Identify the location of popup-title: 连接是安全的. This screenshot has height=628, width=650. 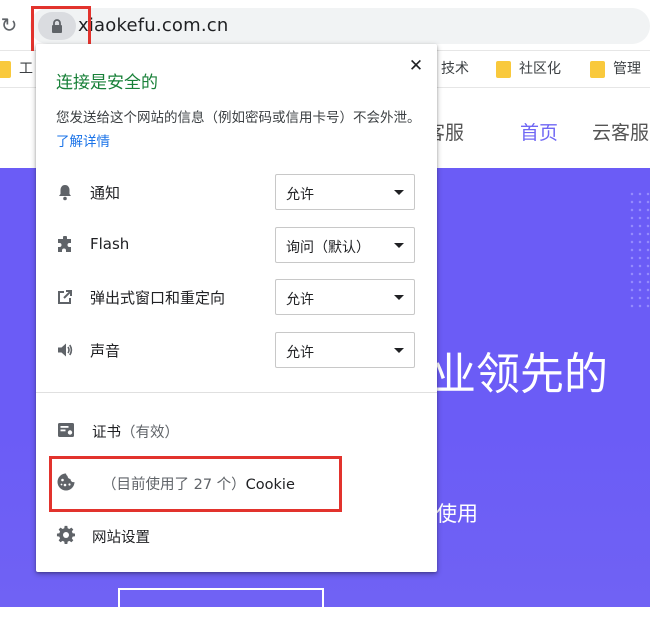
(107, 83).